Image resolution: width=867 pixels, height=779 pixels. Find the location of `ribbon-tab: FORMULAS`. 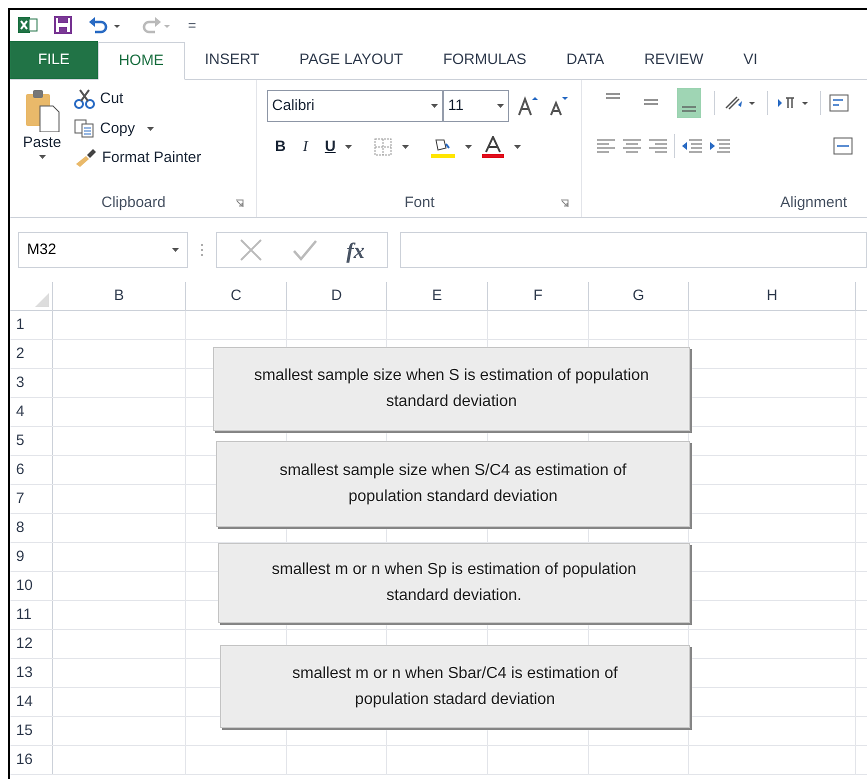

ribbon-tab: FORMULAS is located at coordinates (484, 60).